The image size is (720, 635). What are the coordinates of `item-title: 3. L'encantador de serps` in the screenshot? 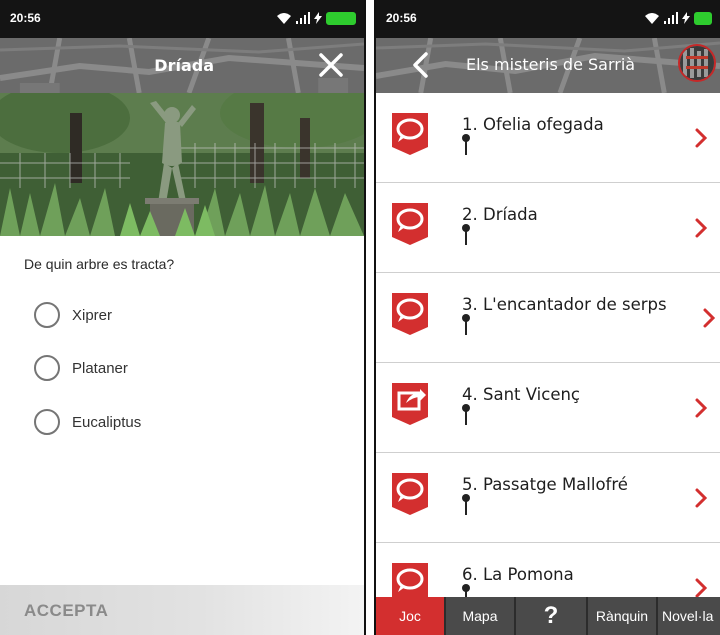 It's located at (564, 304).